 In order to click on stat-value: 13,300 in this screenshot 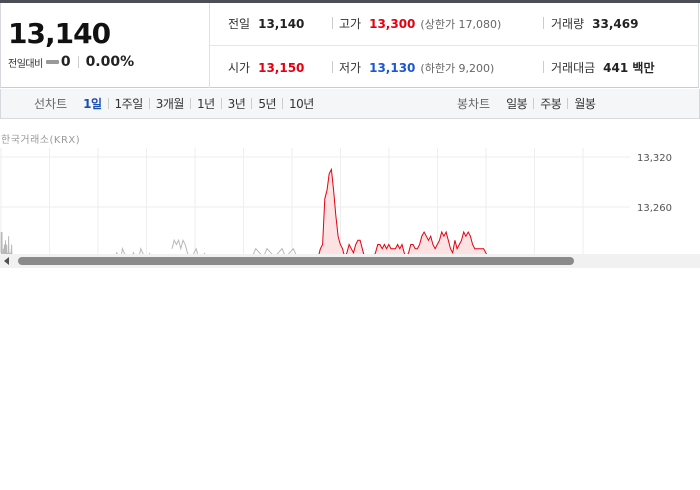, I will do `click(392, 23)`.